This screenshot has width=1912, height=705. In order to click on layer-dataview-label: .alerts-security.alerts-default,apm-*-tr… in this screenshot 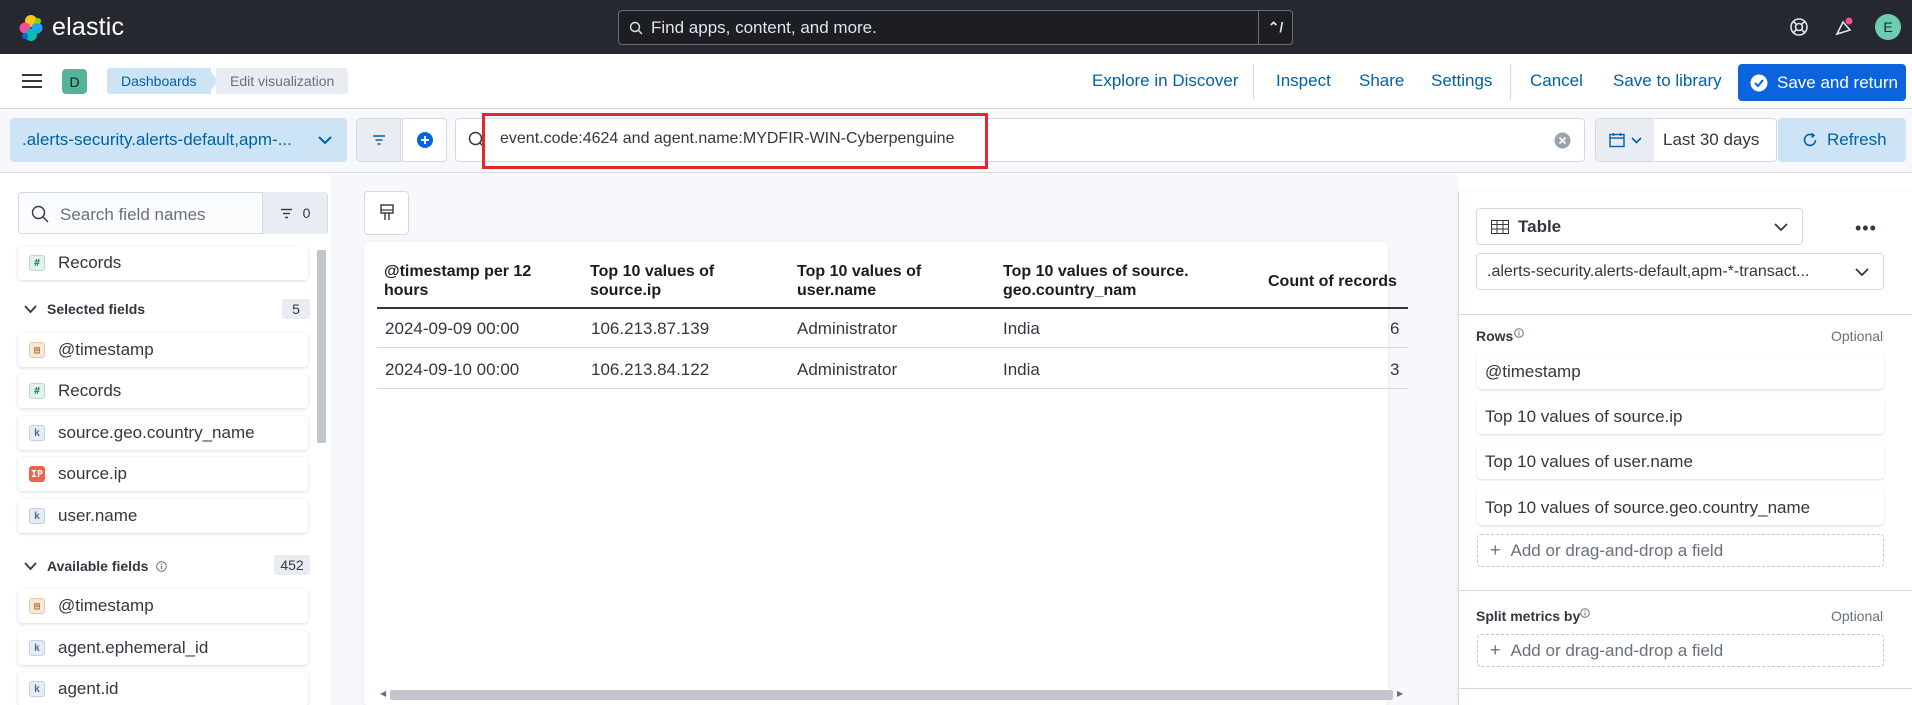, I will do `click(1648, 271)`.